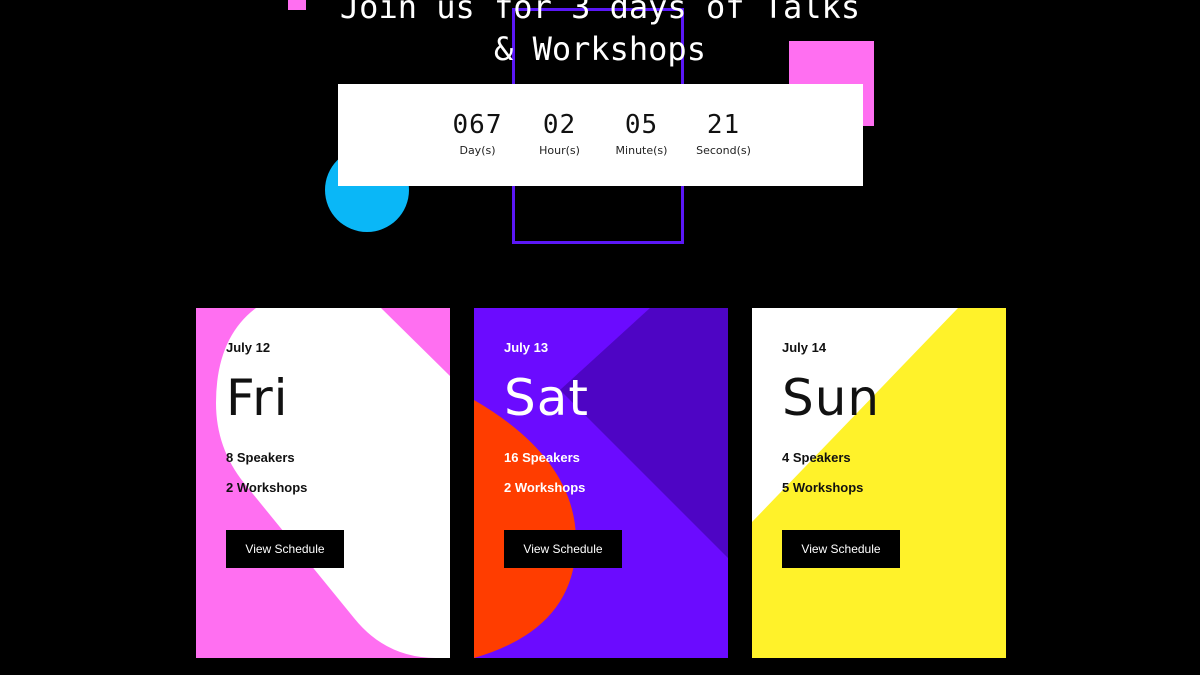  Describe the element at coordinates (723, 125) in the screenshot. I see `countdown-seconds-value: 21` at that location.